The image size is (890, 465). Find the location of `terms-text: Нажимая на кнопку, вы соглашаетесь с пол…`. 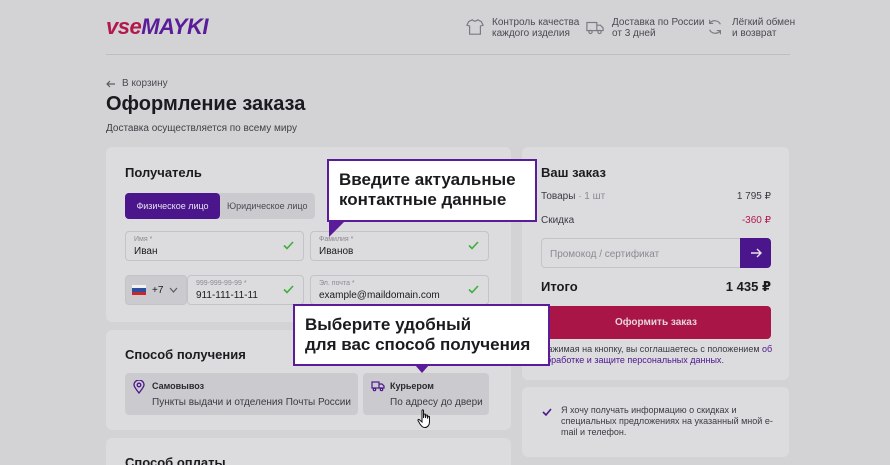

terms-text: Нажимая на кнопку, вы соглашаетесь с пол… is located at coordinates (657, 355).